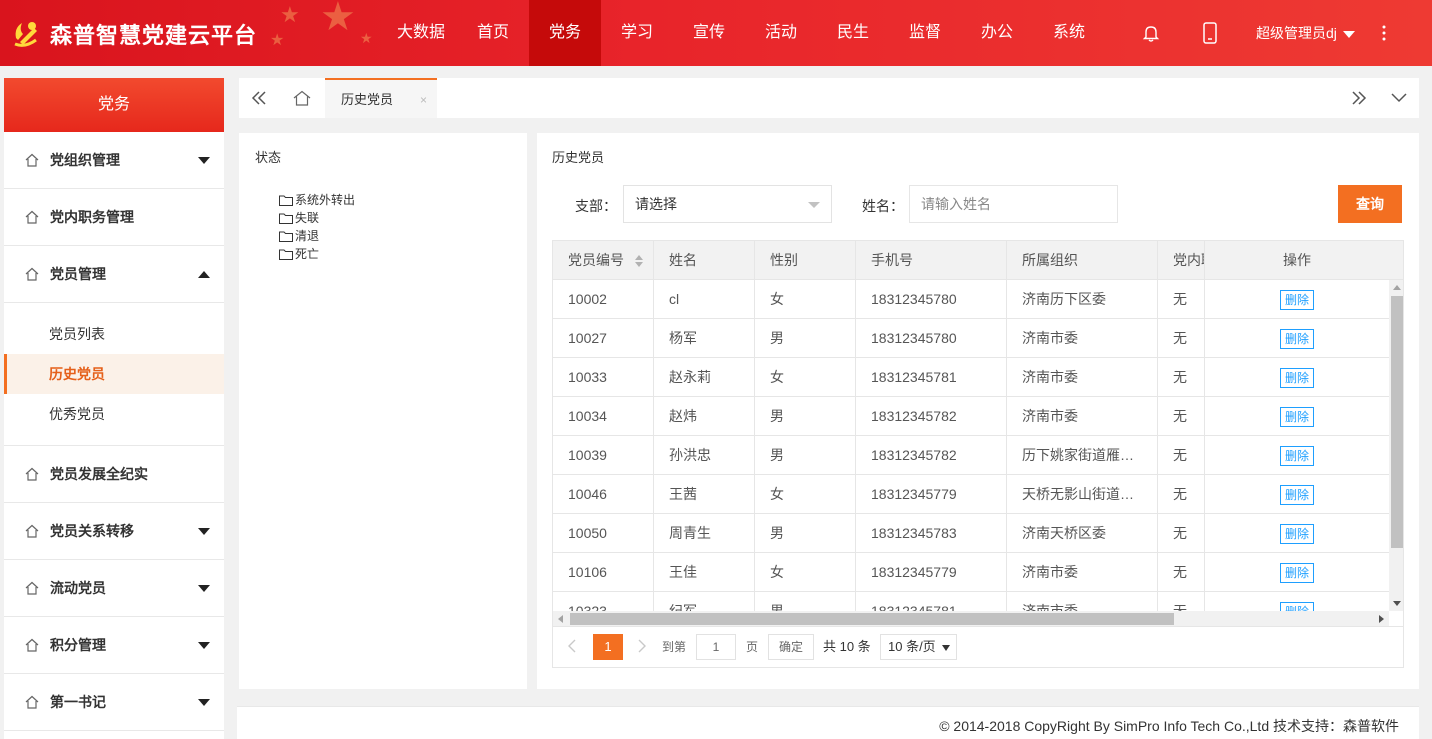 The image size is (1432, 739). I want to click on user-menu: 超级管理员dj, so click(1305, 33).